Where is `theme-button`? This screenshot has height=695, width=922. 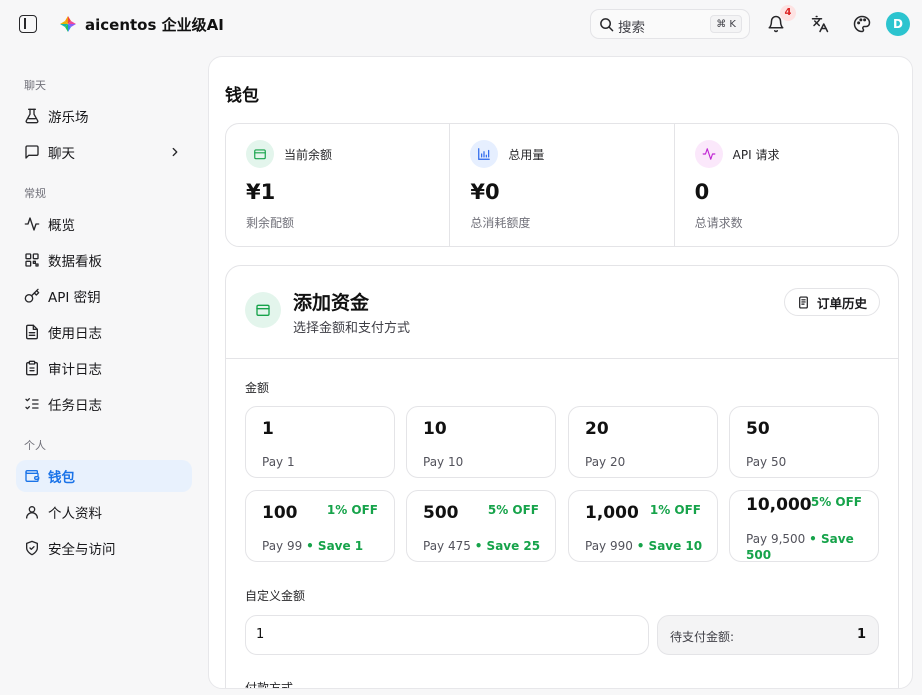
theme-button is located at coordinates (862, 24).